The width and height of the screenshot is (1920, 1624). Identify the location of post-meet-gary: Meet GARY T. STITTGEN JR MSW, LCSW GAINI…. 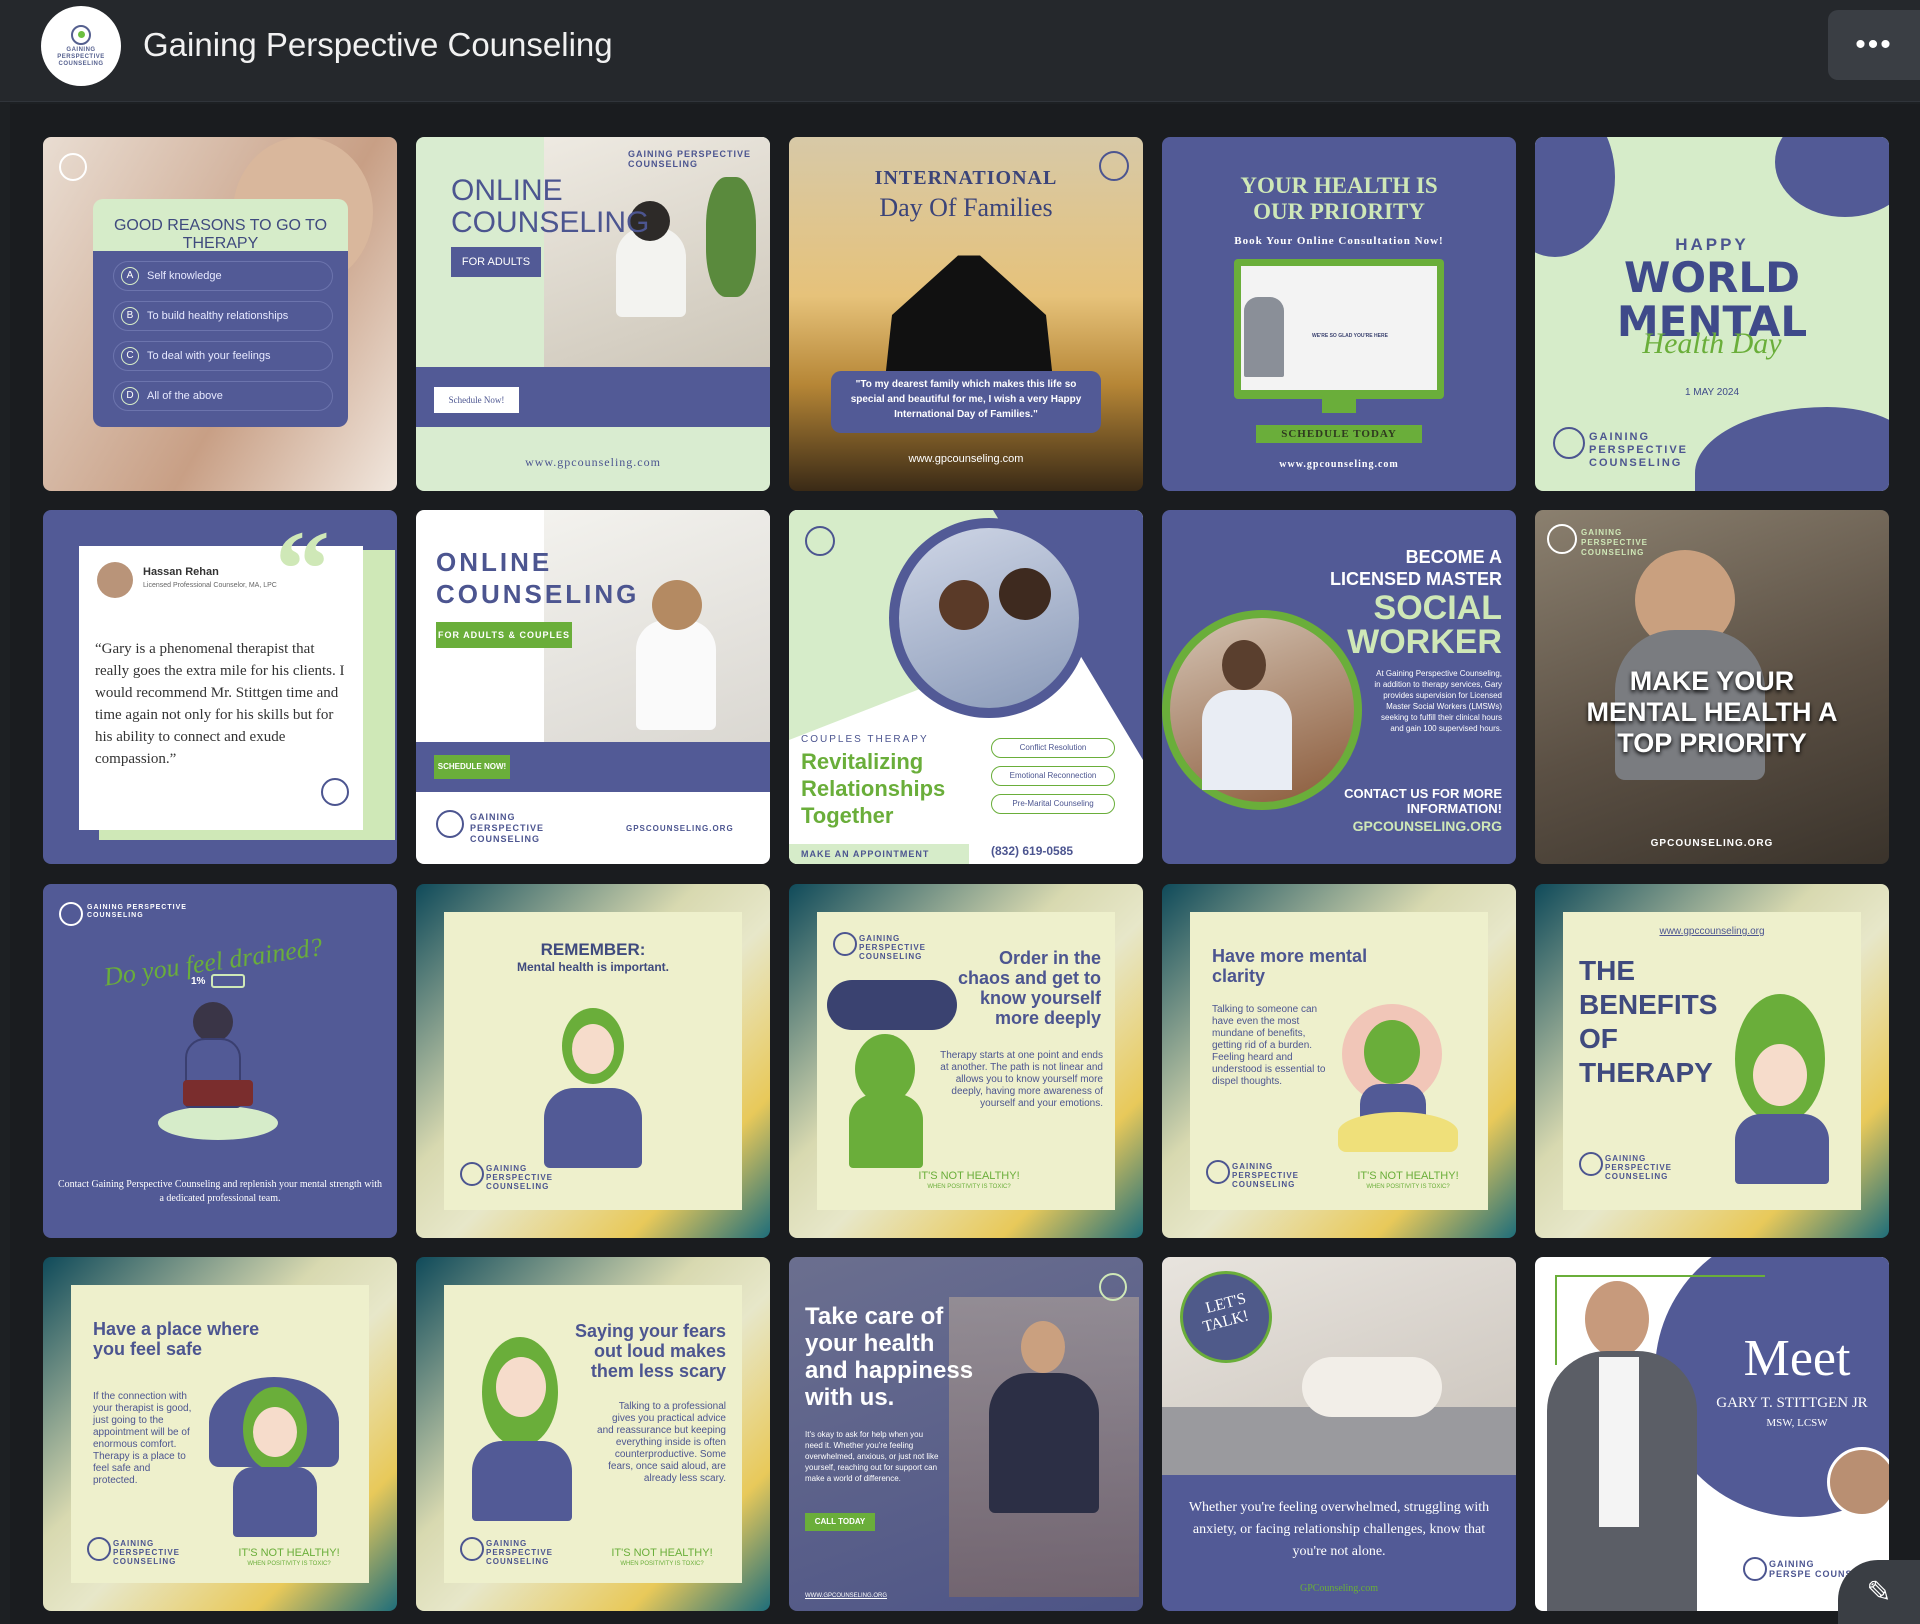
(1712, 1434).